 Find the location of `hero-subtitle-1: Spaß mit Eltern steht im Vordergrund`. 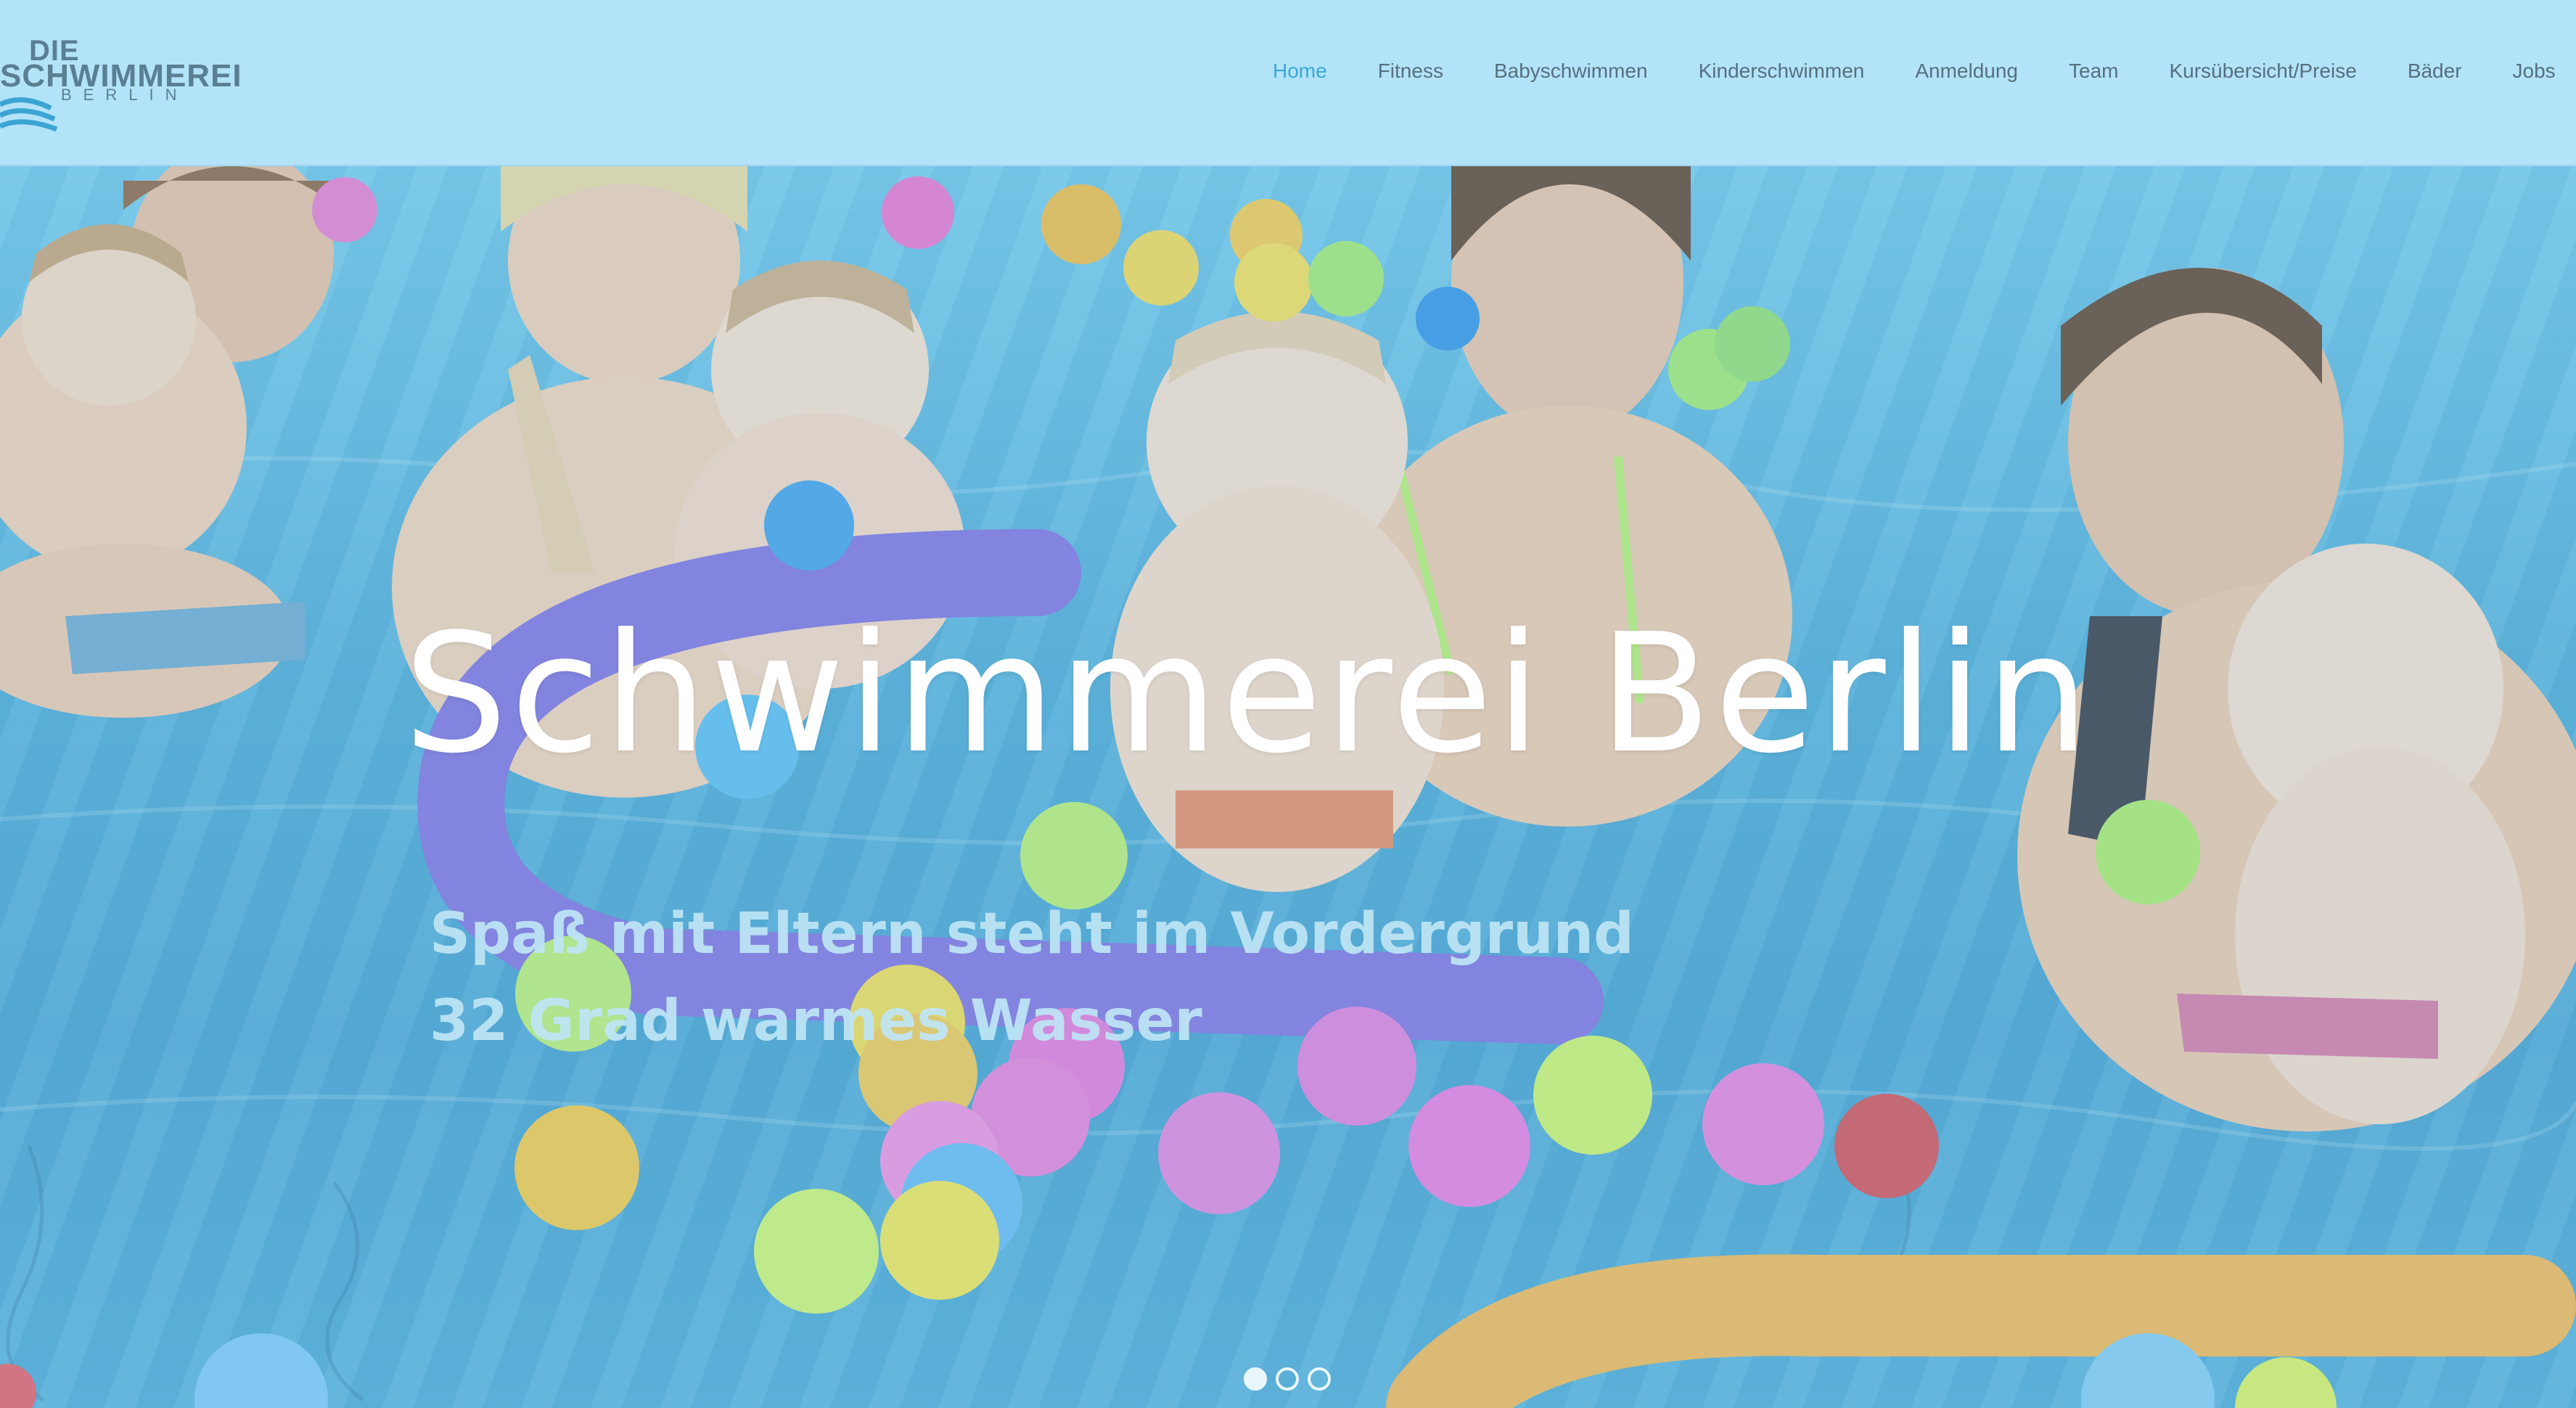

hero-subtitle-1: Spaß mit Eltern steht im Vordergrund is located at coordinates (1032, 934).